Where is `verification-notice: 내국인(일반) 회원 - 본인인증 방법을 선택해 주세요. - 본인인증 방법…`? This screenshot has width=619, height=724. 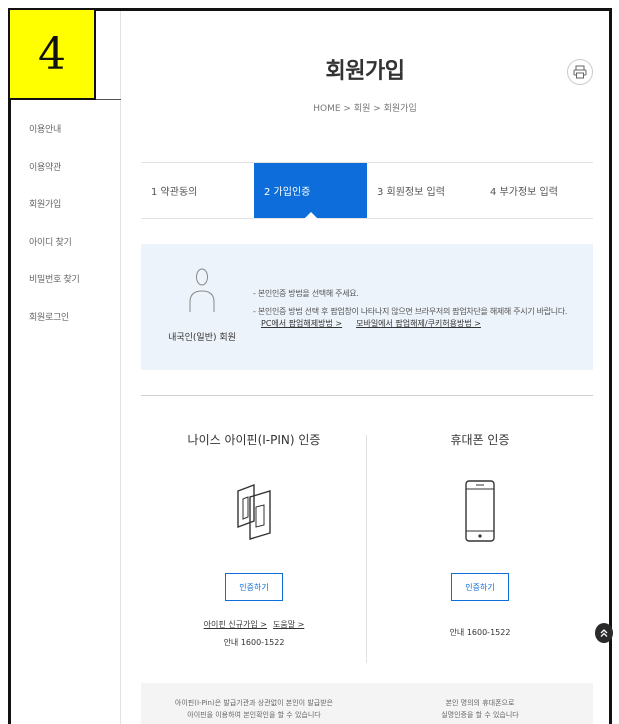
verification-notice: 내국인(일반) 회원 - 본인인증 방법을 선택해 주세요. - 본인인증 방법… is located at coordinates (367, 307).